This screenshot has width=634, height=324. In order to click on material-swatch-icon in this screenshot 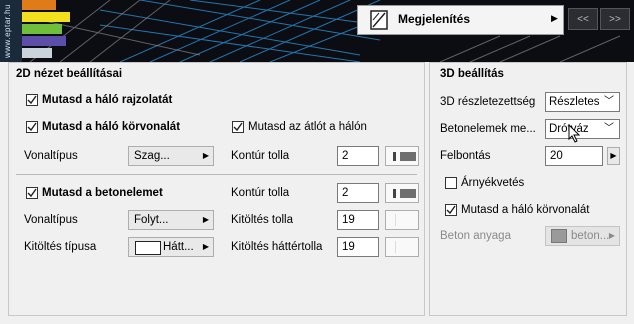, I will do `click(559, 236)`.